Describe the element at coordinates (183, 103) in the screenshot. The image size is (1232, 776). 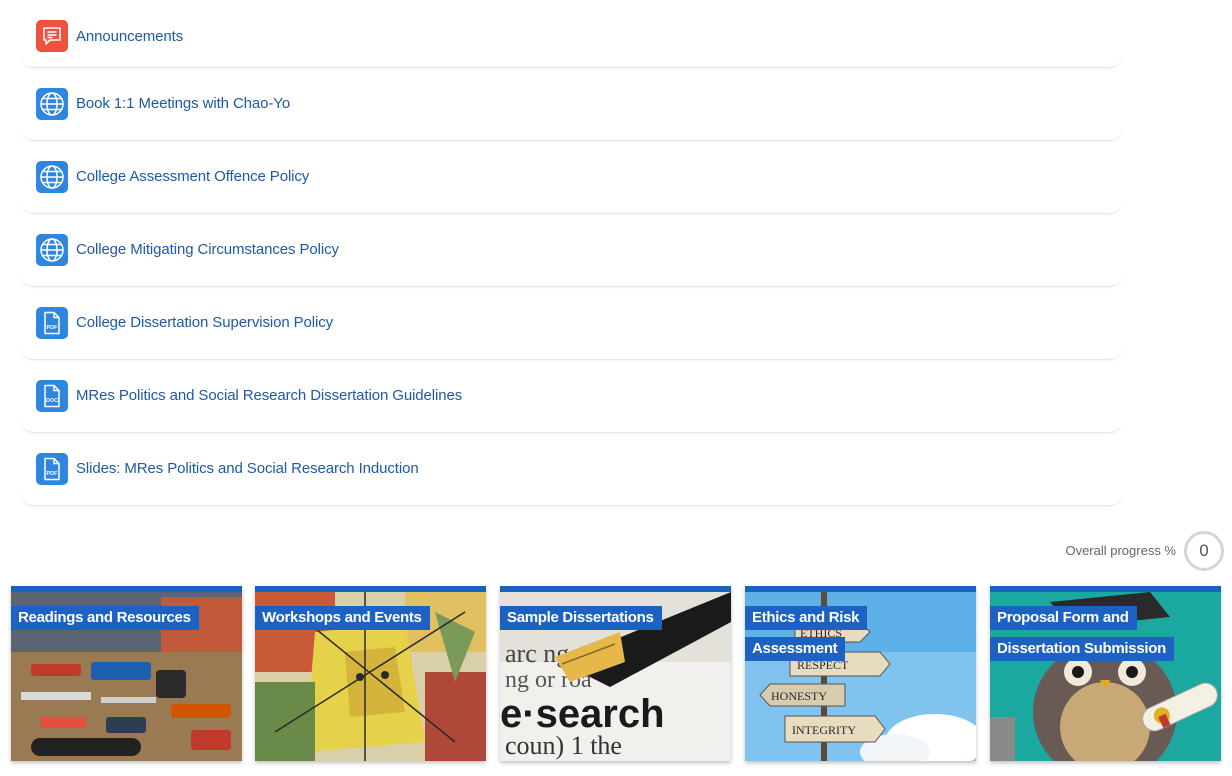
I see `activity-link: Book 1:1 Meetings with Chao-Yo` at that location.